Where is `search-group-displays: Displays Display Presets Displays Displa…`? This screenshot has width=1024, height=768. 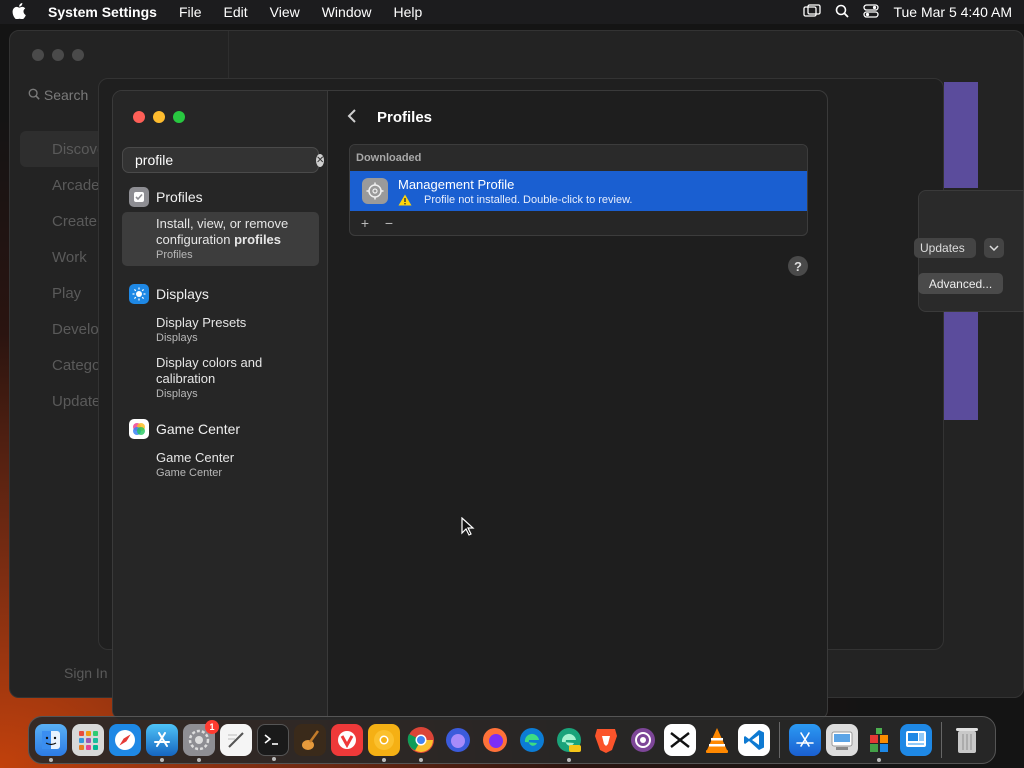
search-group-displays: Displays Display Presets Displays Displa… is located at coordinates (220, 343).